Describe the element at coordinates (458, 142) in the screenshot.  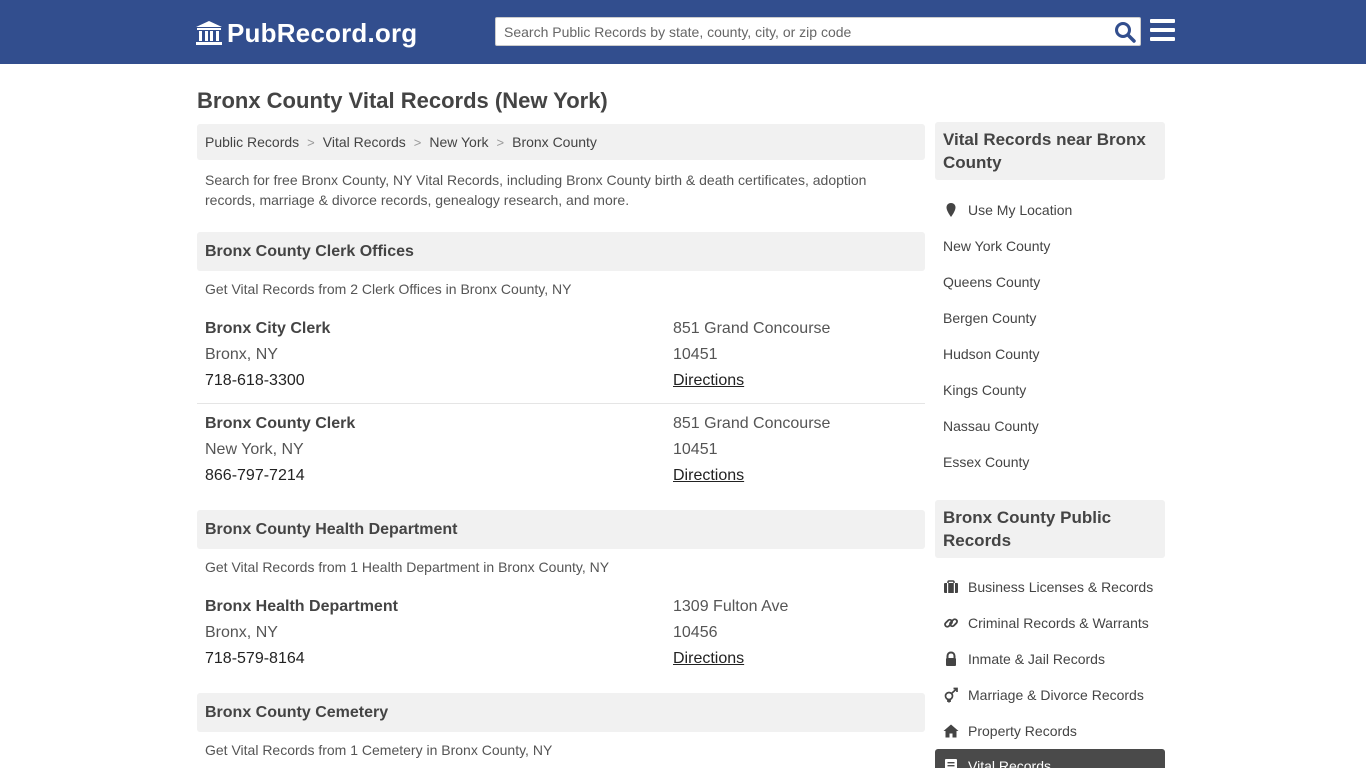
I see `breadcrumb-new-york: New York` at that location.